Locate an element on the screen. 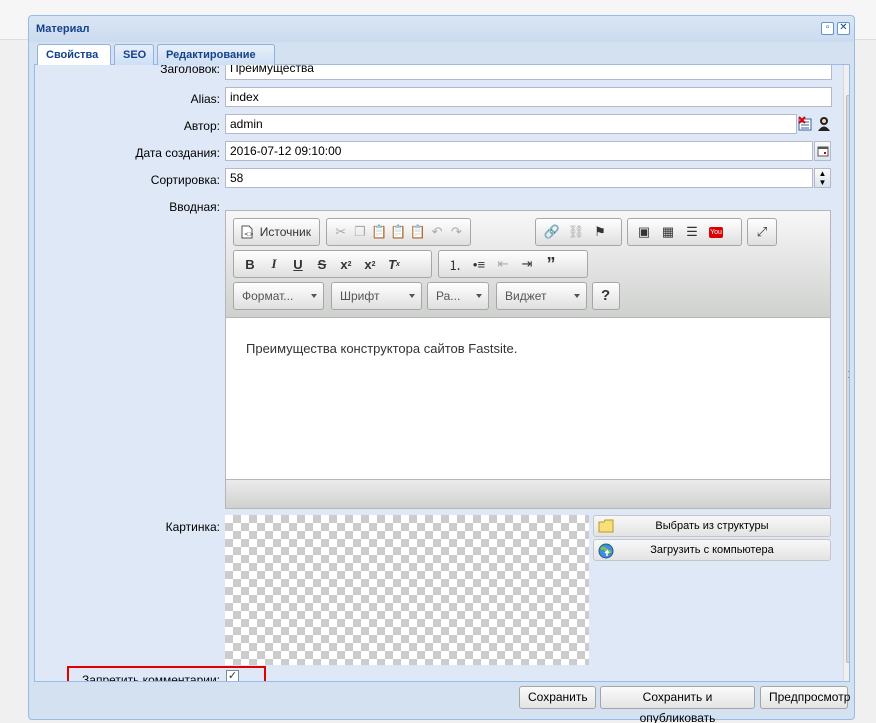 The height and width of the screenshot is (723, 876). intro-label: Вводная: is located at coordinates (194, 207).